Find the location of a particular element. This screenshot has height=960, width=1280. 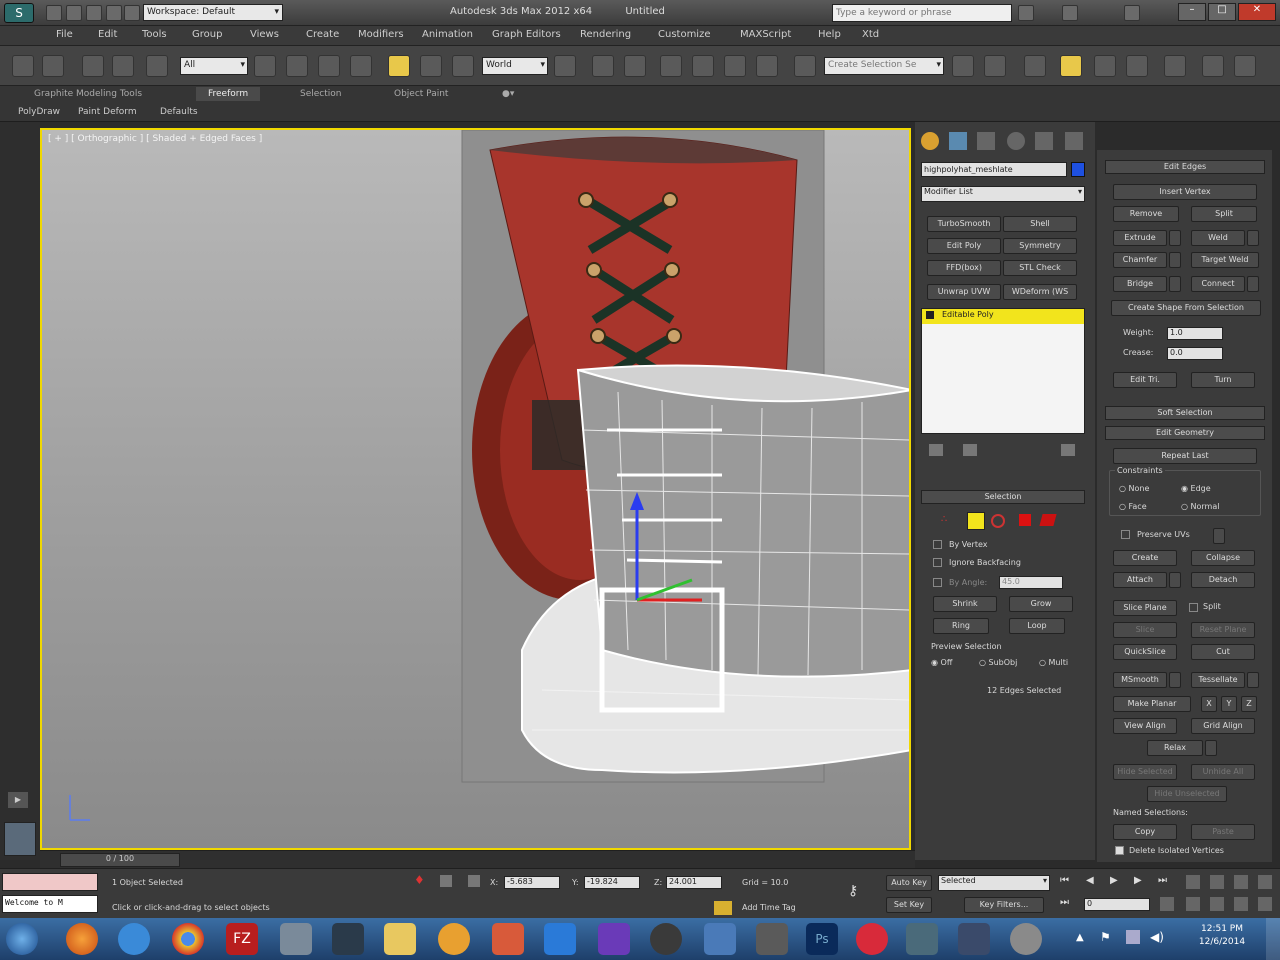

undo-icon is located at coordinates (114, 13).